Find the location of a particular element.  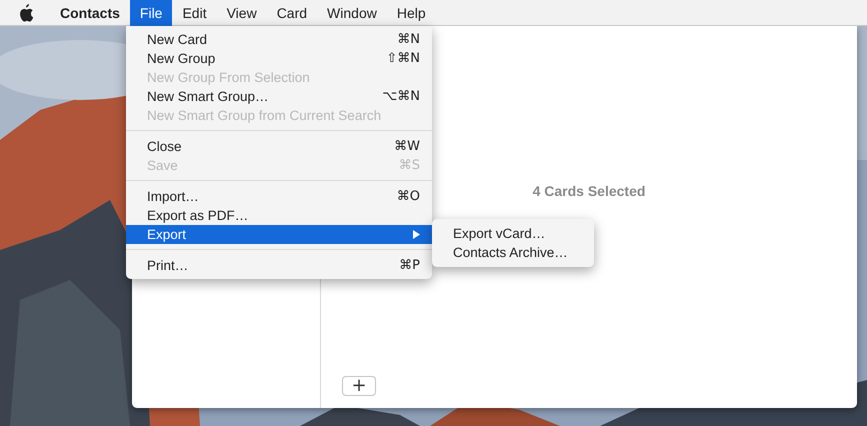

menu-title: File is located at coordinates (151, 13).